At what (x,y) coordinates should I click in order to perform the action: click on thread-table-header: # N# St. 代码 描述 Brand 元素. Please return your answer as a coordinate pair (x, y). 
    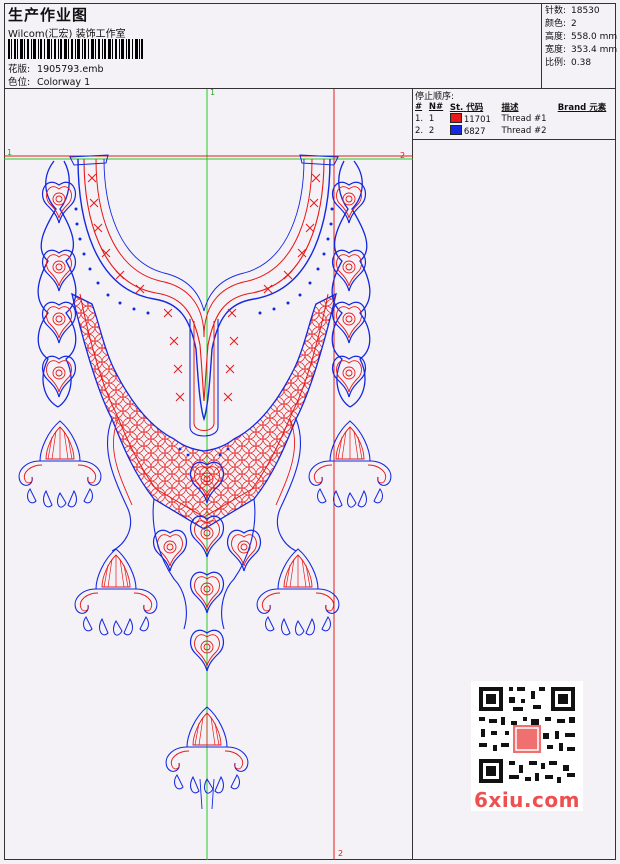
    Looking at the image, I should click on (514, 107).